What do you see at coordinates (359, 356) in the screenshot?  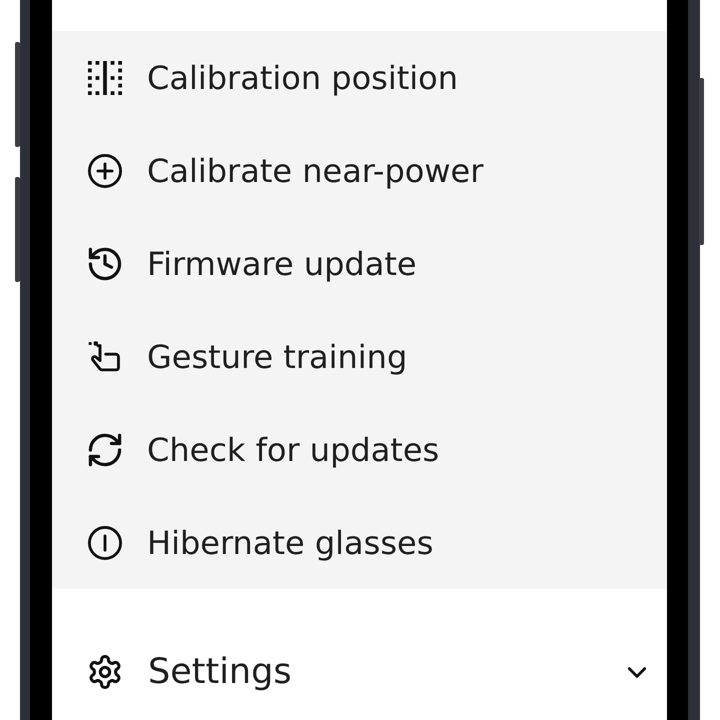 I see `menu-item: Gesture training` at bounding box center [359, 356].